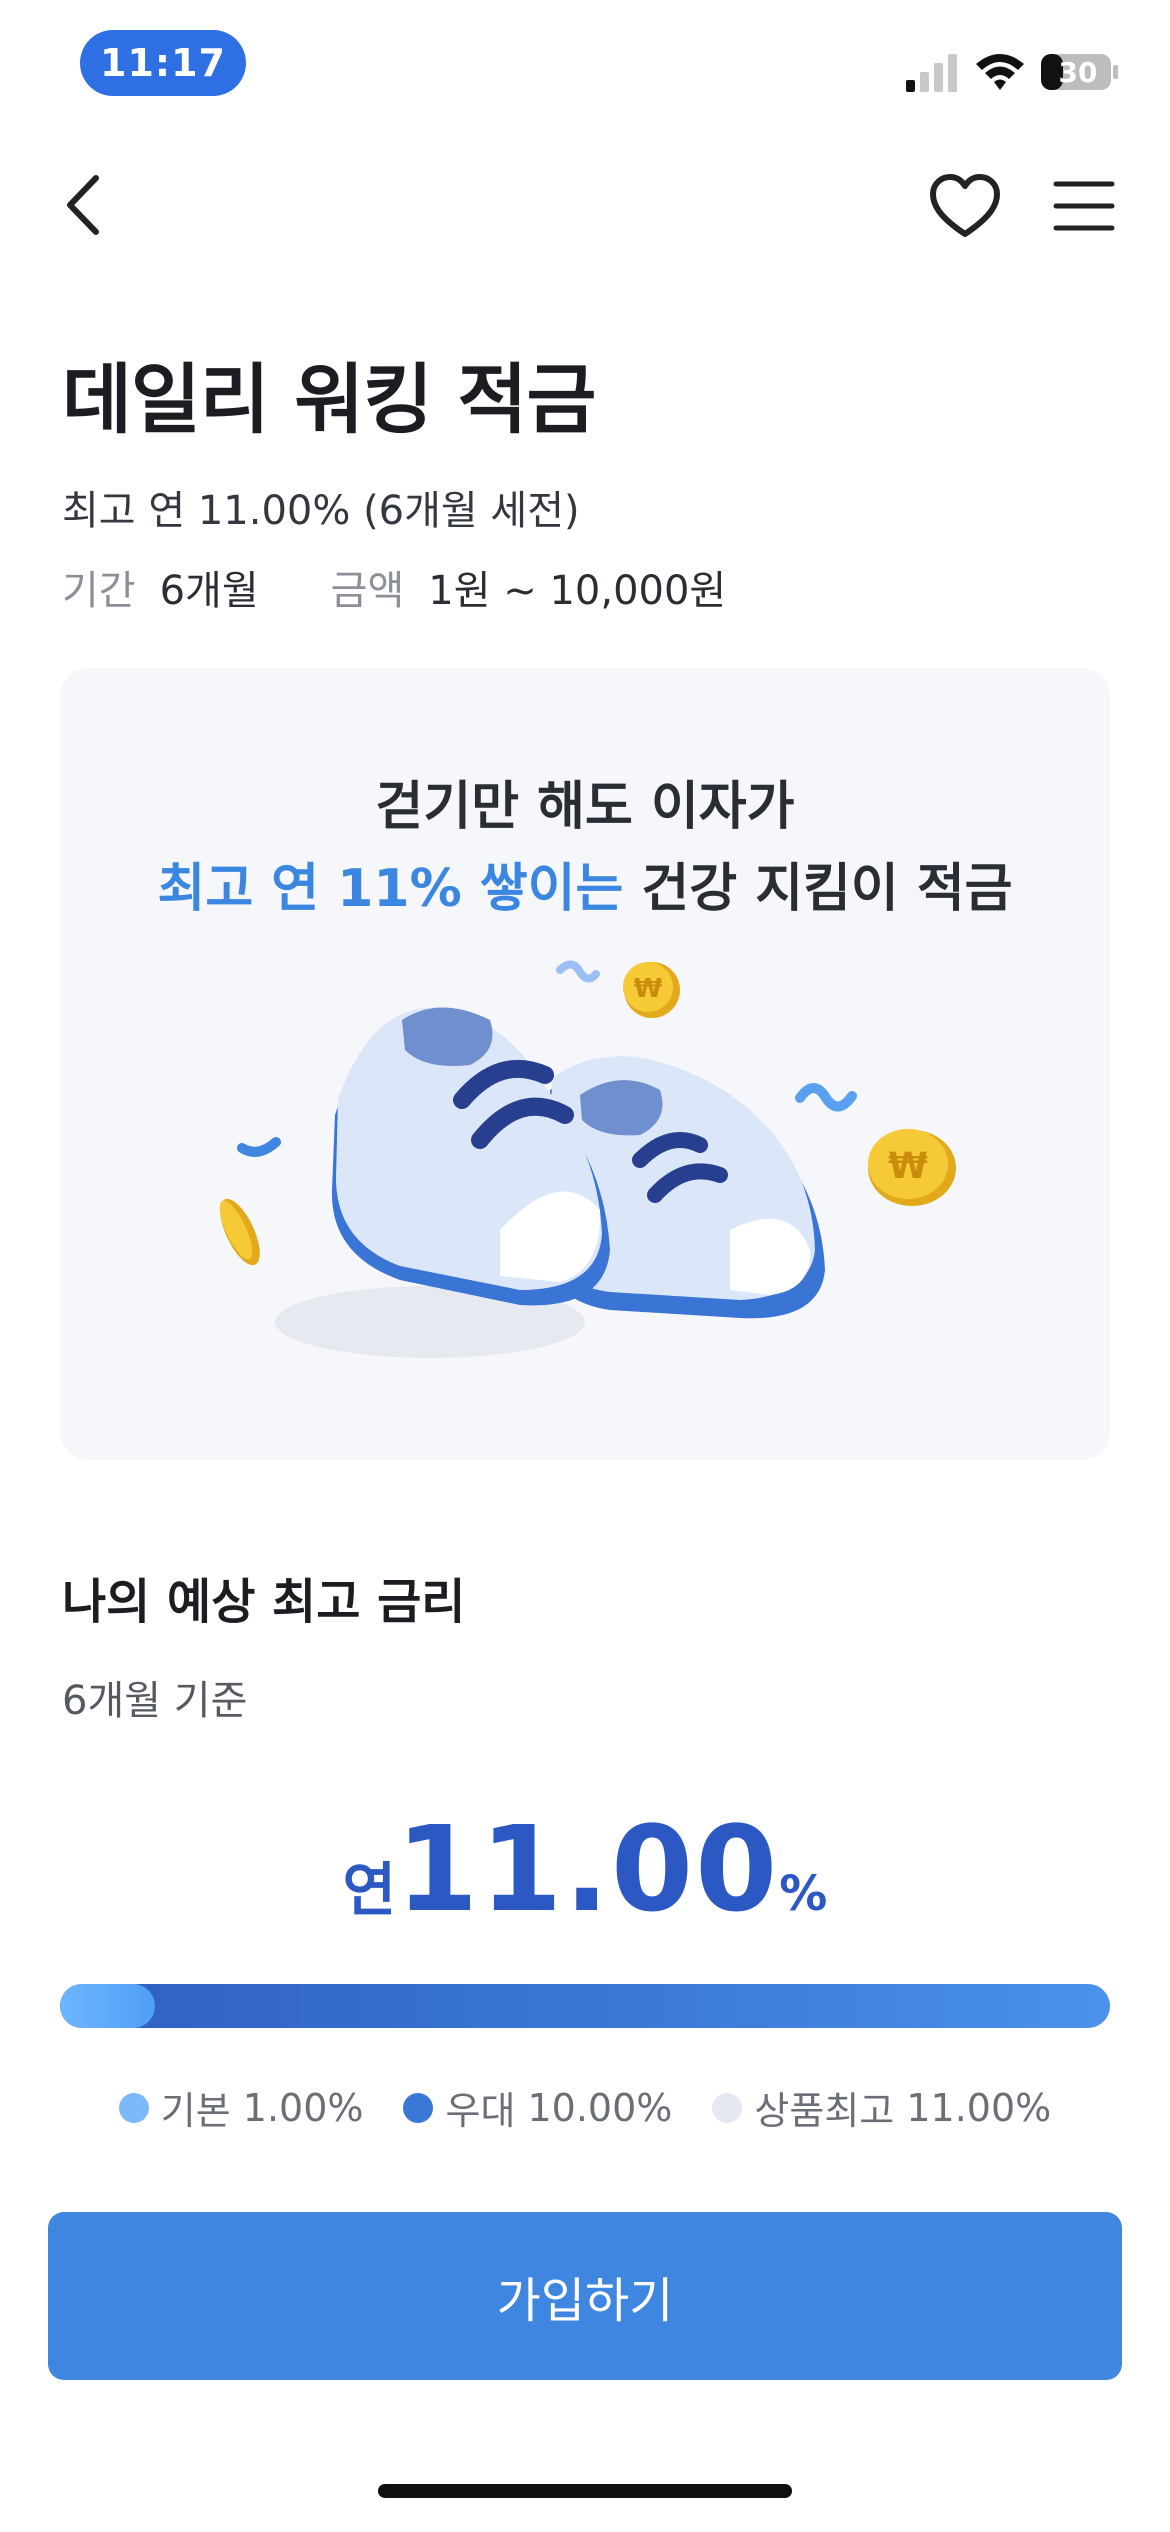 This screenshot has width=1170, height=2532. What do you see at coordinates (329, 399) in the screenshot?
I see `product-title: 데일리 워킹 적금` at bounding box center [329, 399].